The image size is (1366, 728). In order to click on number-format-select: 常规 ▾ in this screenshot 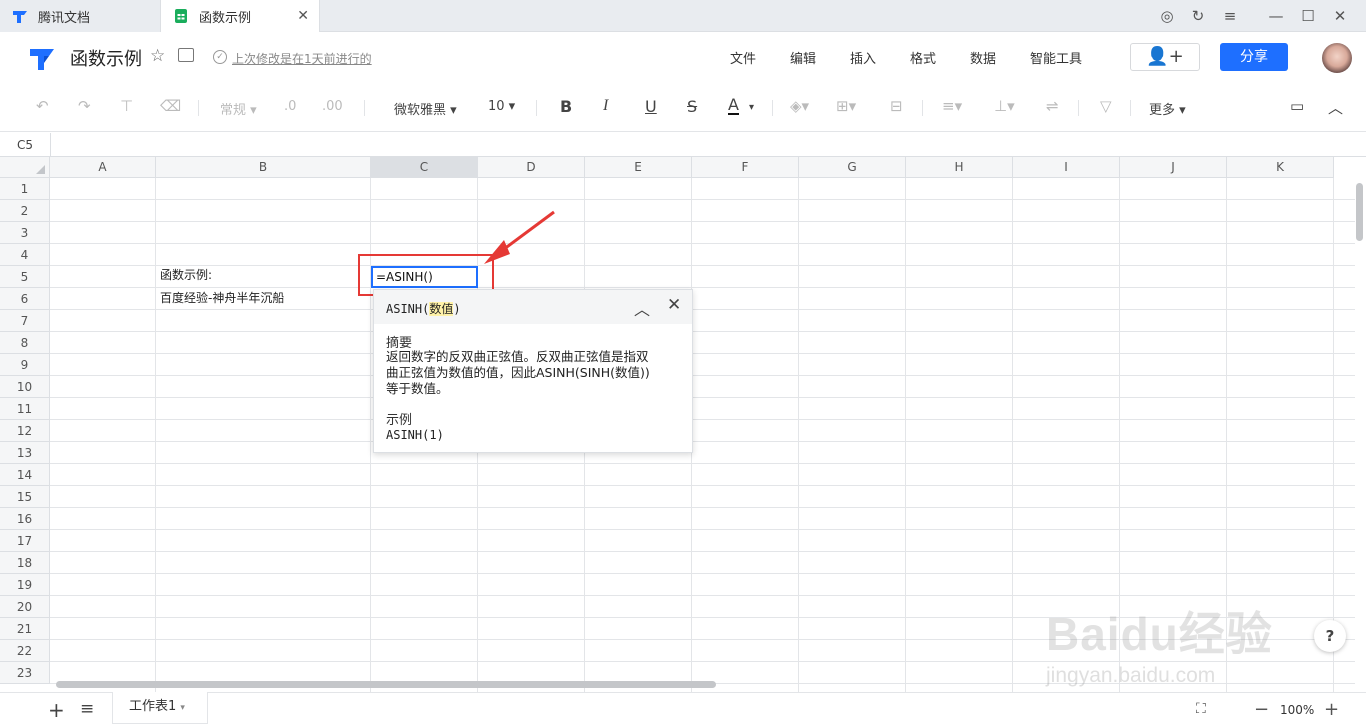, I will do `click(238, 108)`.